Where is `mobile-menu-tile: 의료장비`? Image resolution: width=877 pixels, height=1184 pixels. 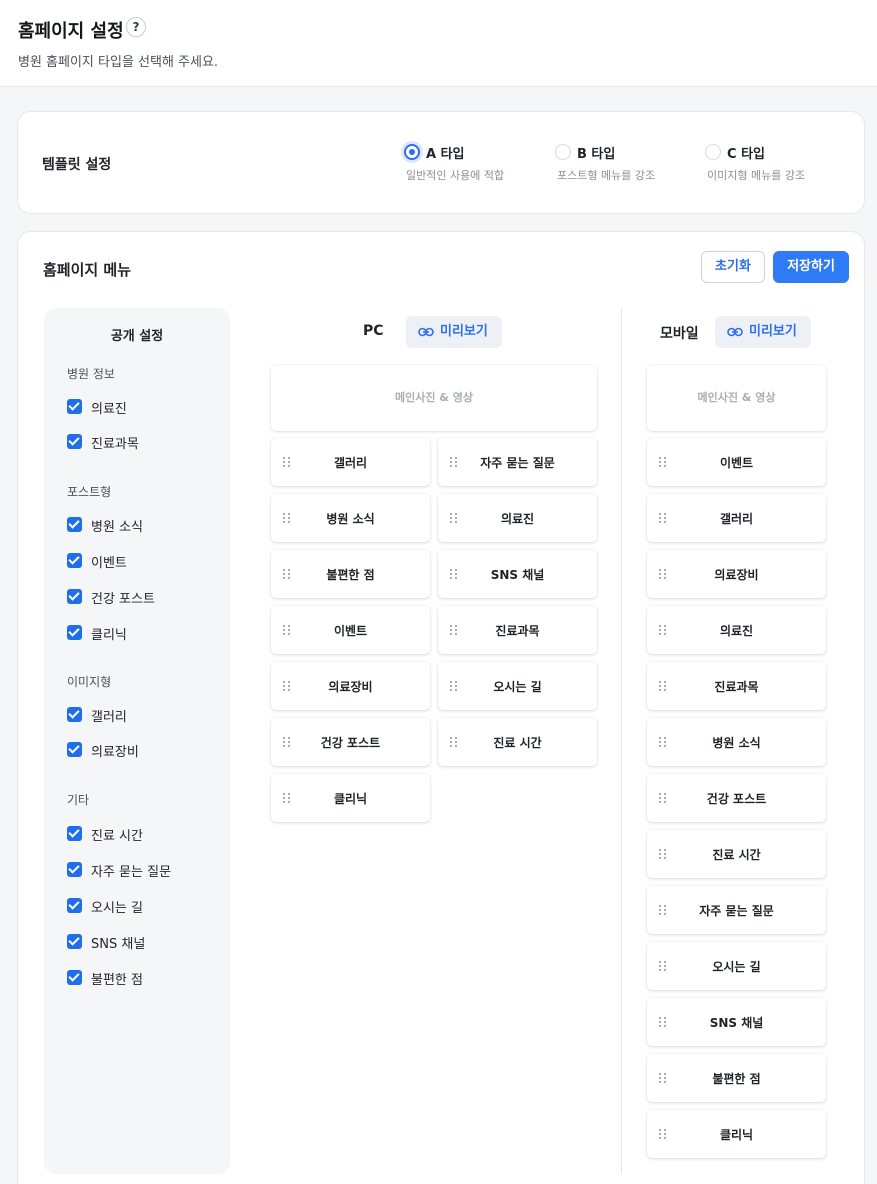 mobile-menu-tile: 의료장비 is located at coordinates (736, 574).